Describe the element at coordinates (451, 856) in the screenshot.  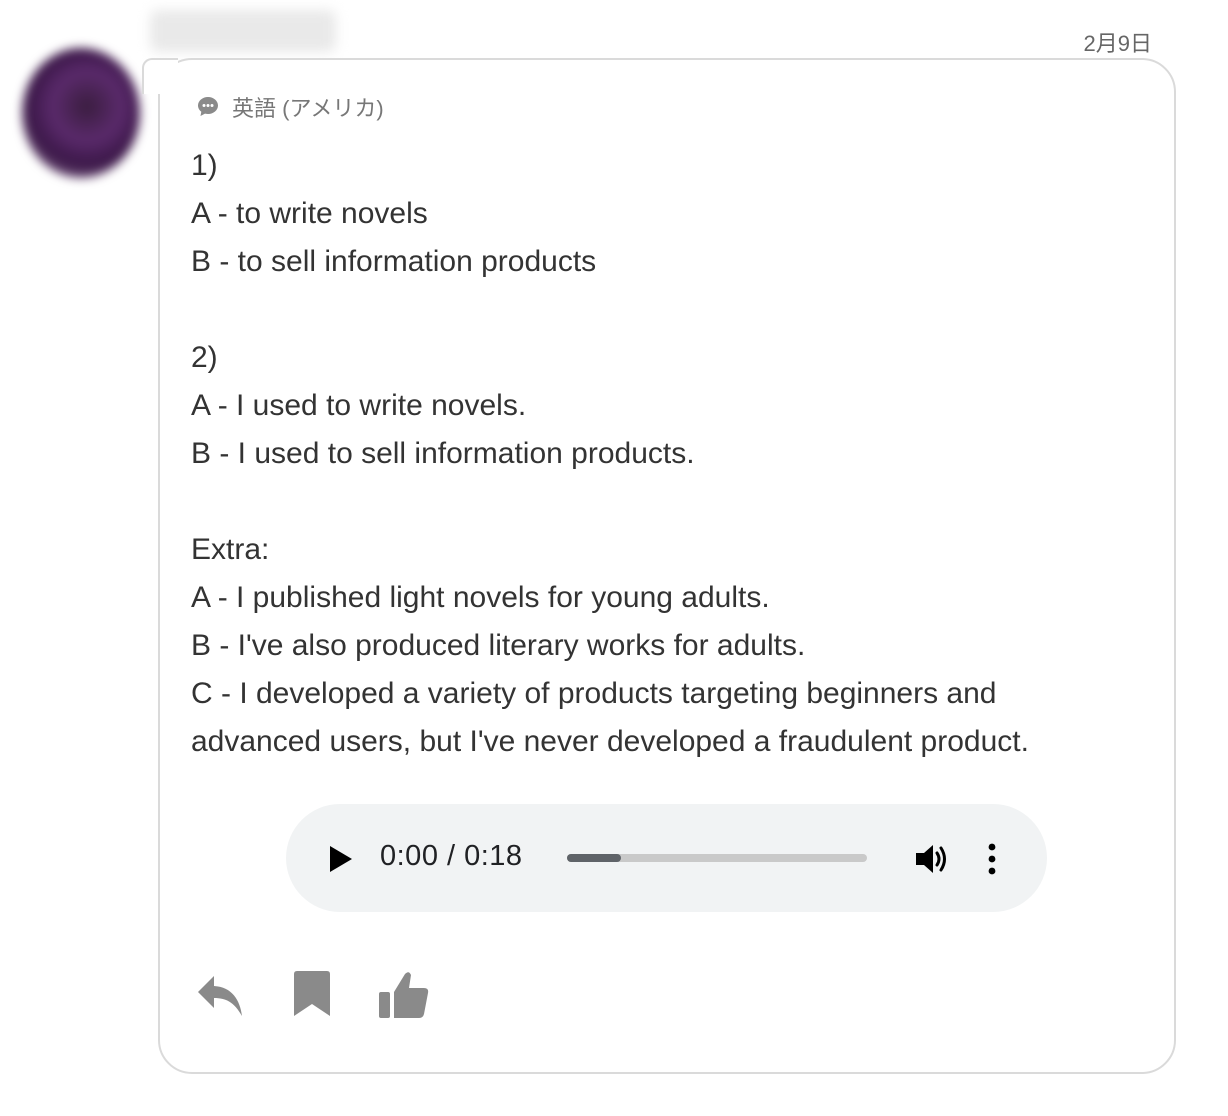
I see `audio-time: 0:00 / 0:18` at that location.